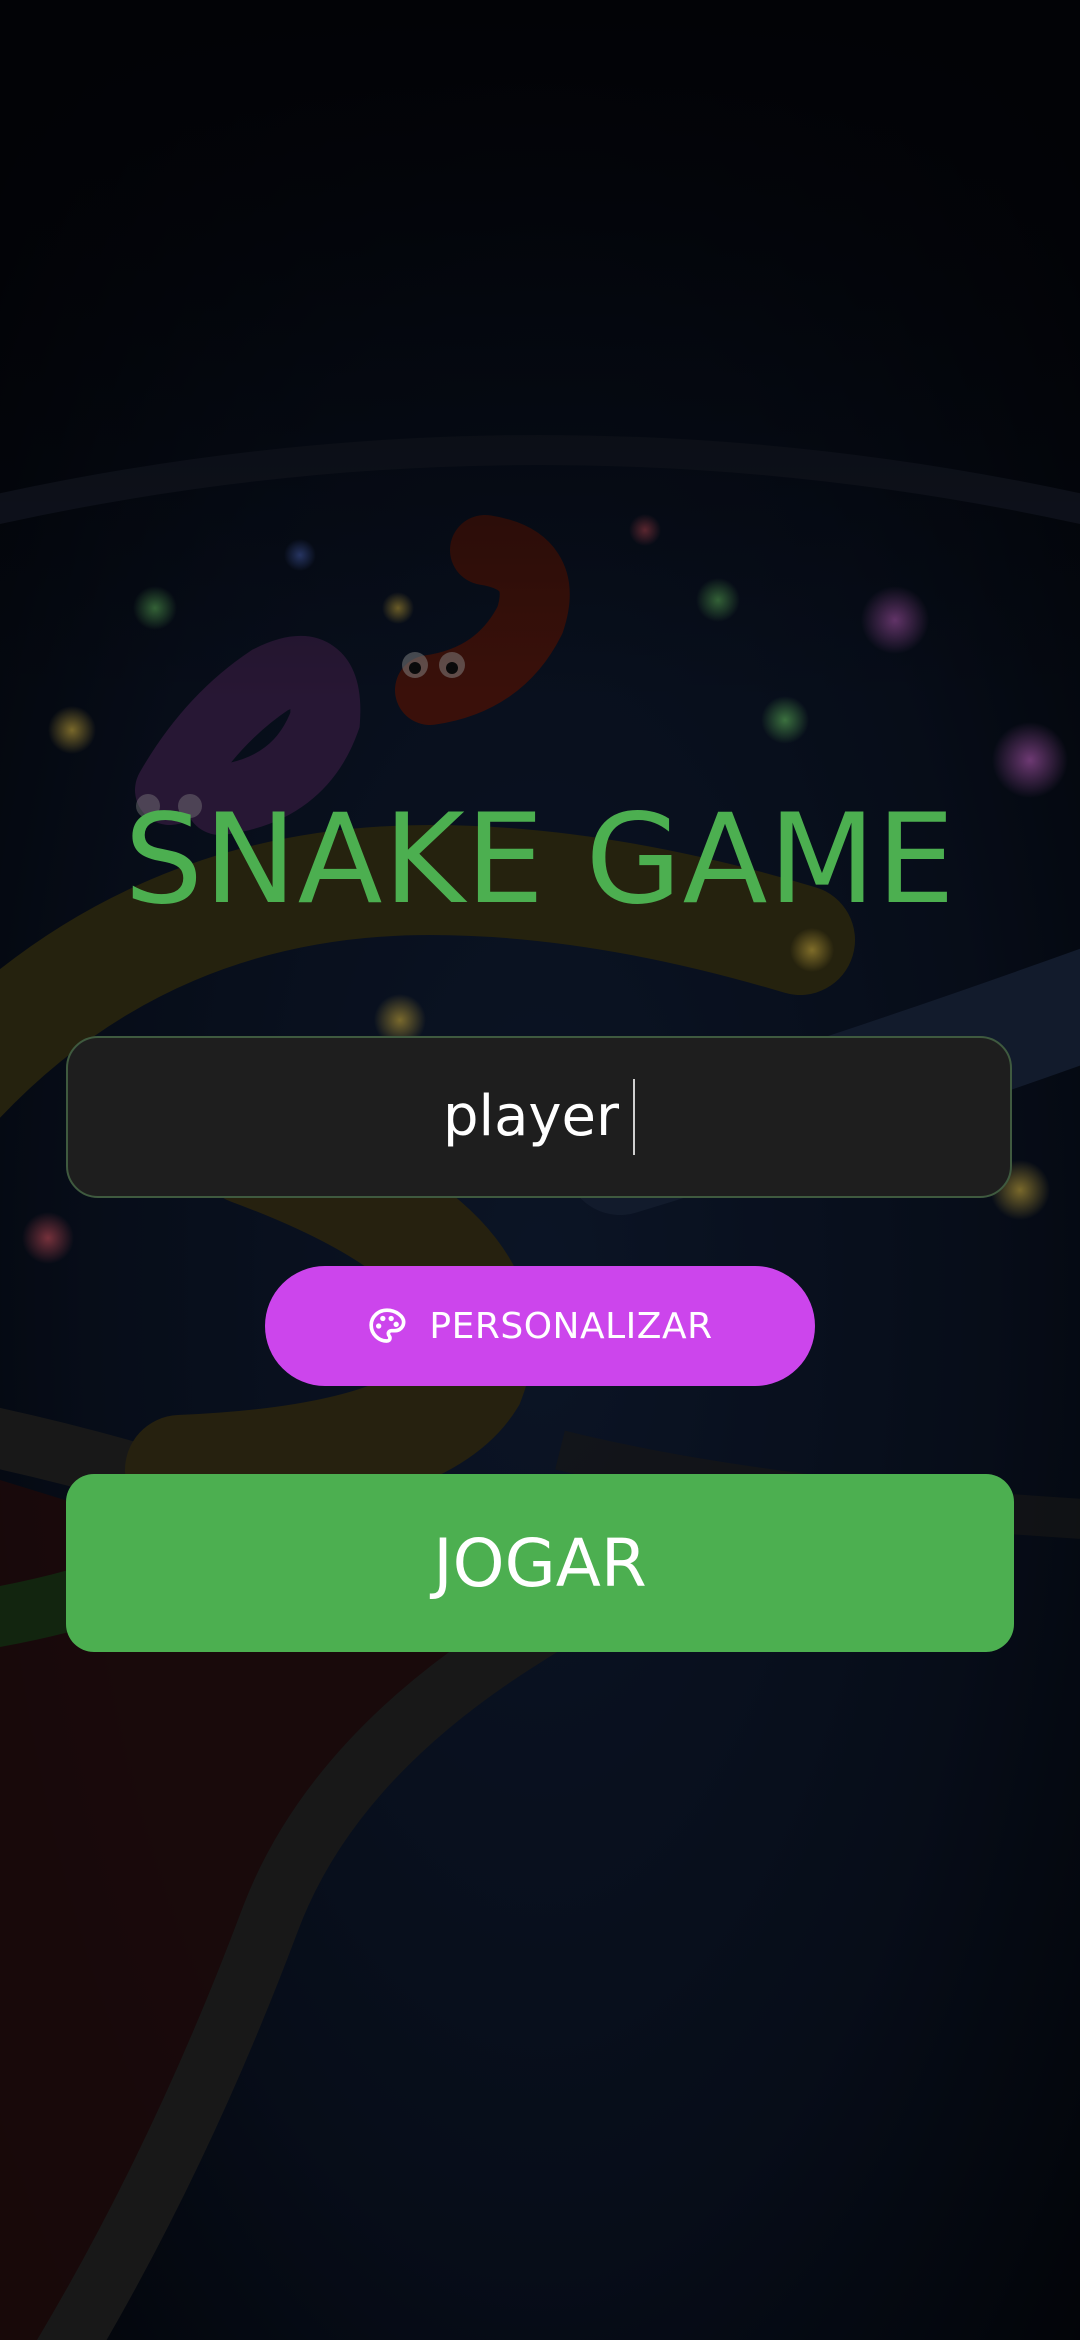 The height and width of the screenshot is (2340, 1080). Describe the element at coordinates (540, 860) in the screenshot. I see `game-title: SNAKE GAME` at that location.